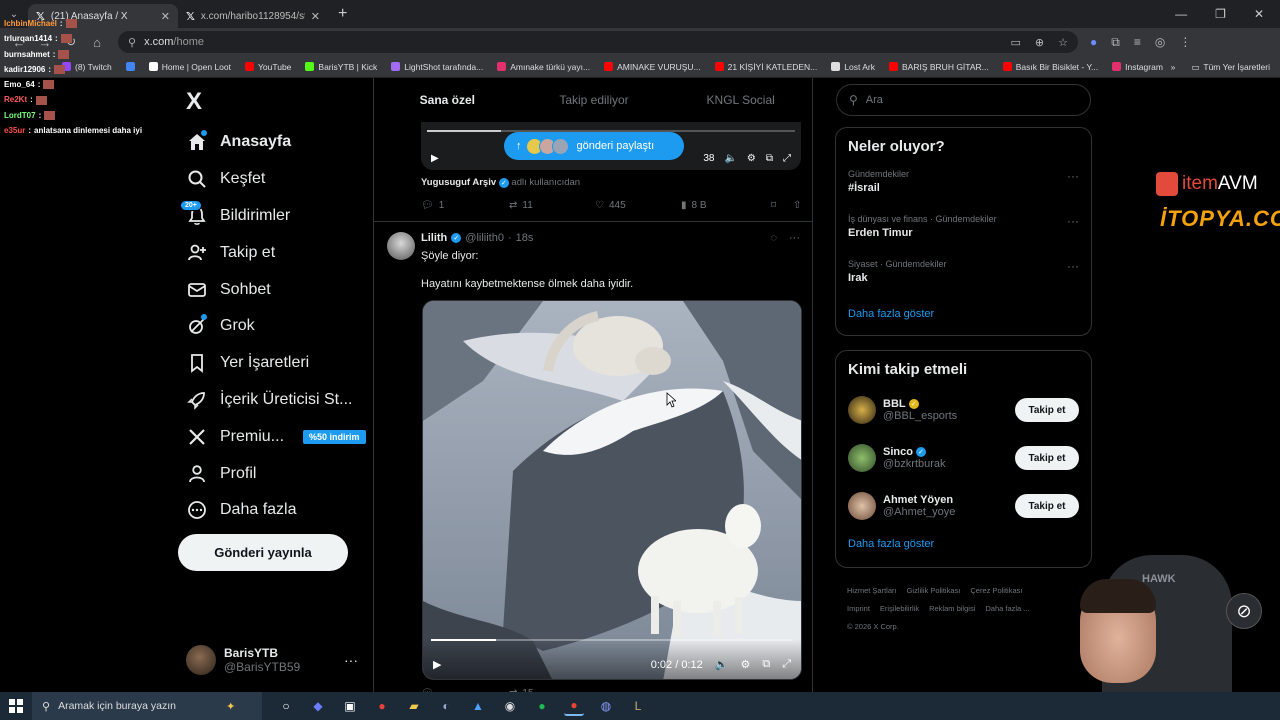 The height and width of the screenshot is (720, 1280). What do you see at coordinates (276, 363) in the screenshot?
I see `sidebar-item-bookmark: Yer İşaretleri` at bounding box center [276, 363].